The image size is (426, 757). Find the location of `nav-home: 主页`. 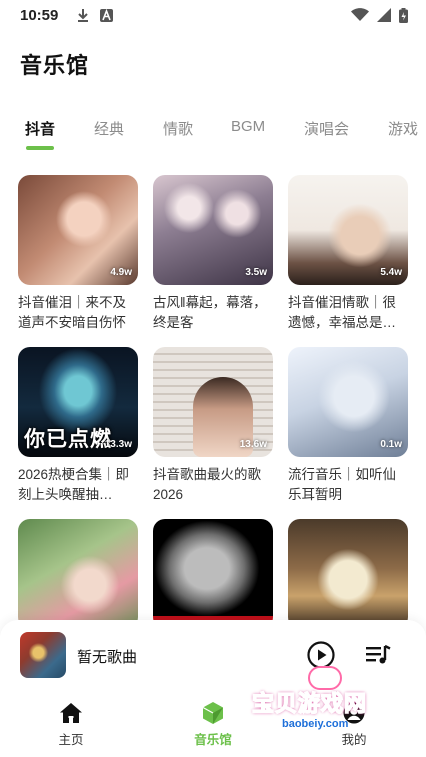

nav-home: 主页 is located at coordinates (71, 724).